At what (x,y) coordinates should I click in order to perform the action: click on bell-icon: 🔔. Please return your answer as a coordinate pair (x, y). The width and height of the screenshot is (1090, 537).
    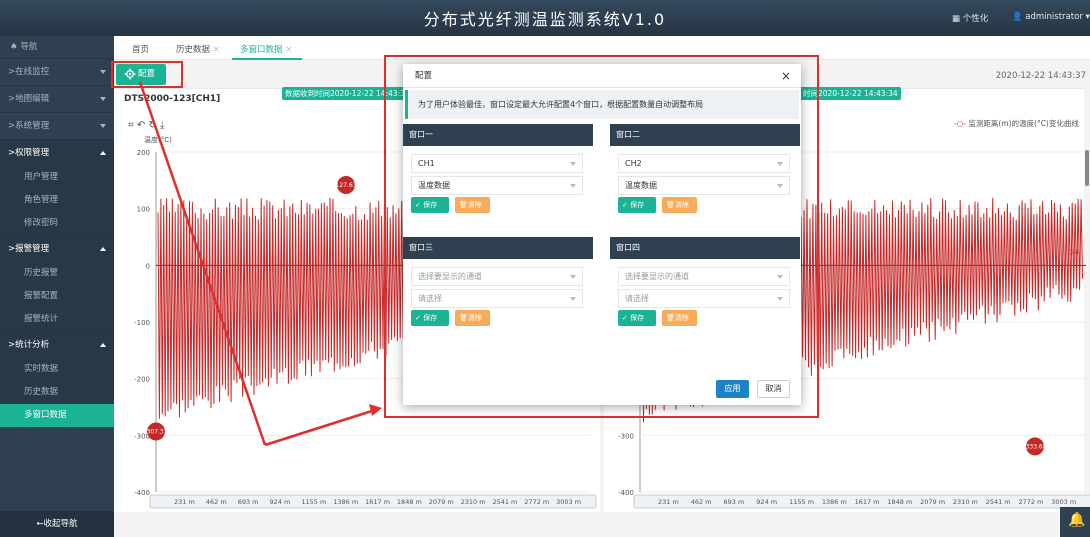
    Looking at the image, I should click on (1077, 520).